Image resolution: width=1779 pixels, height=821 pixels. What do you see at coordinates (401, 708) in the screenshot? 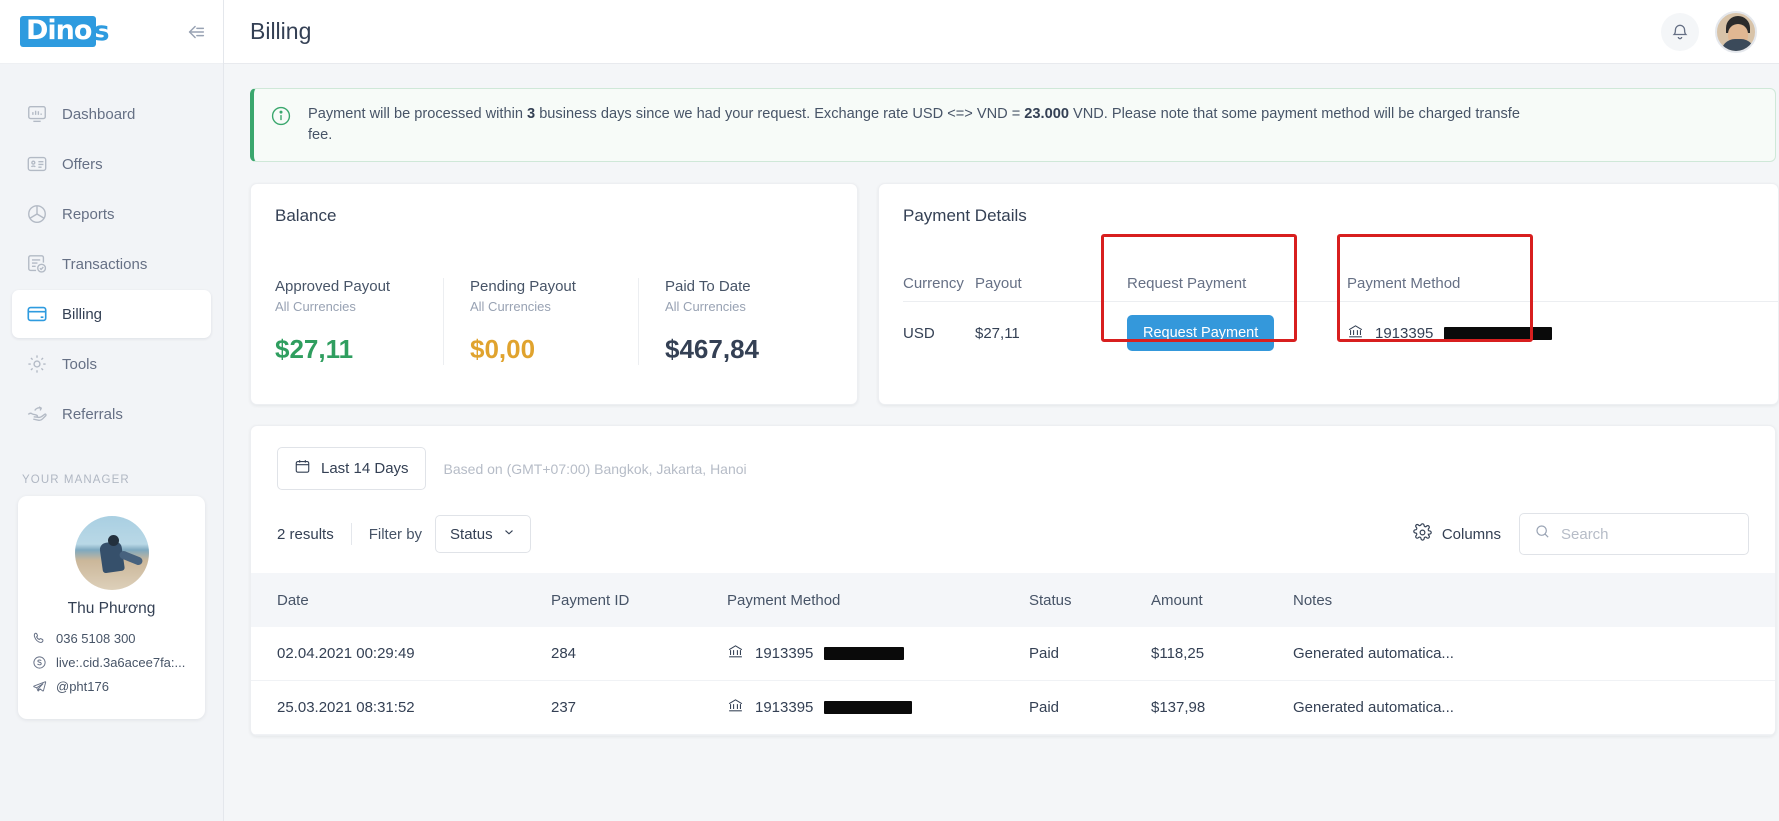
I see `cell-date: 25.03.2021 08:31:52` at bounding box center [401, 708].